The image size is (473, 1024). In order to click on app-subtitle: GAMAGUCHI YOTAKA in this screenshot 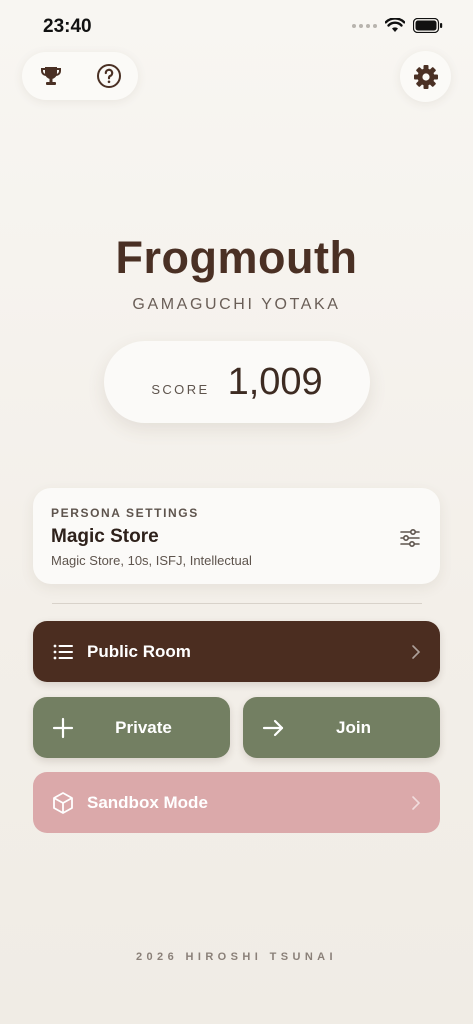, I will do `click(236, 304)`.